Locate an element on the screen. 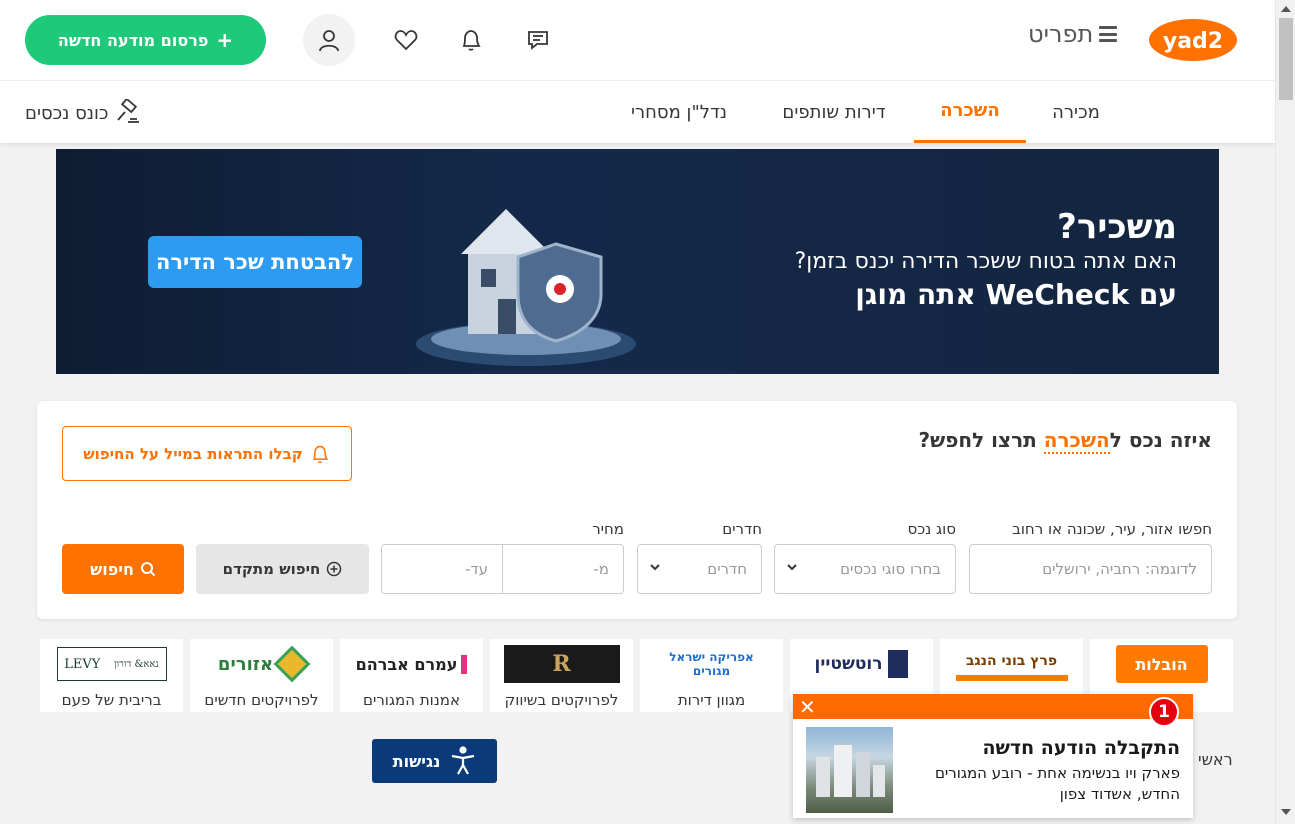 Image resolution: width=1295 pixels, height=824 pixels. scroll-thumb is located at coordinates (1286, 59).